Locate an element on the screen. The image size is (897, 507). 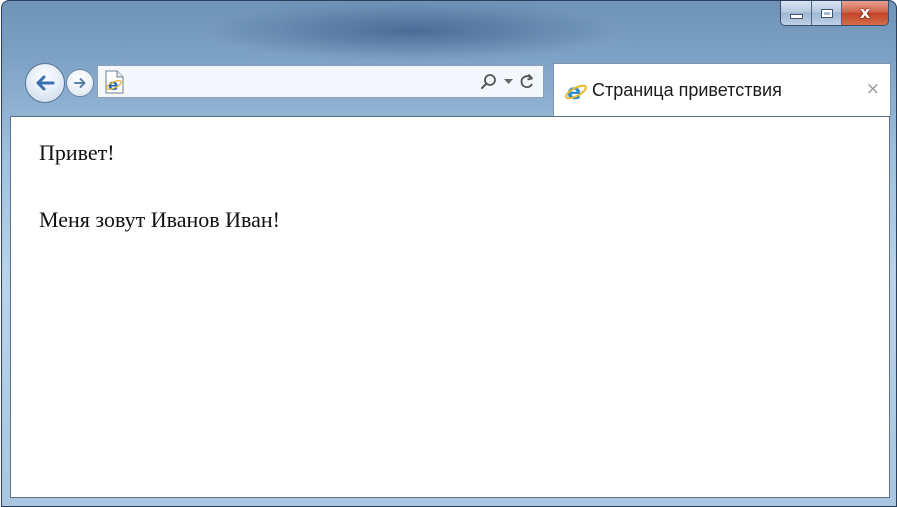
back-button is located at coordinates (45, 83).